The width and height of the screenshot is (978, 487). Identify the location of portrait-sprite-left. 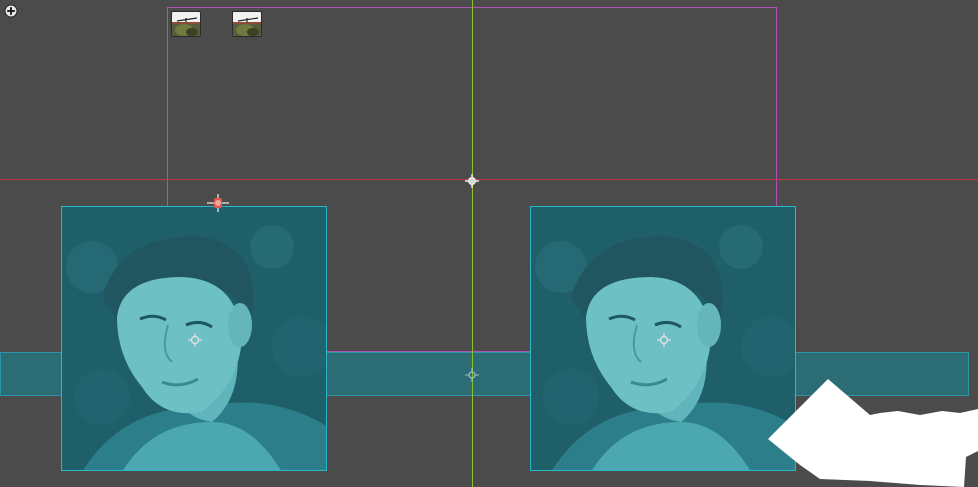
(194, 338).